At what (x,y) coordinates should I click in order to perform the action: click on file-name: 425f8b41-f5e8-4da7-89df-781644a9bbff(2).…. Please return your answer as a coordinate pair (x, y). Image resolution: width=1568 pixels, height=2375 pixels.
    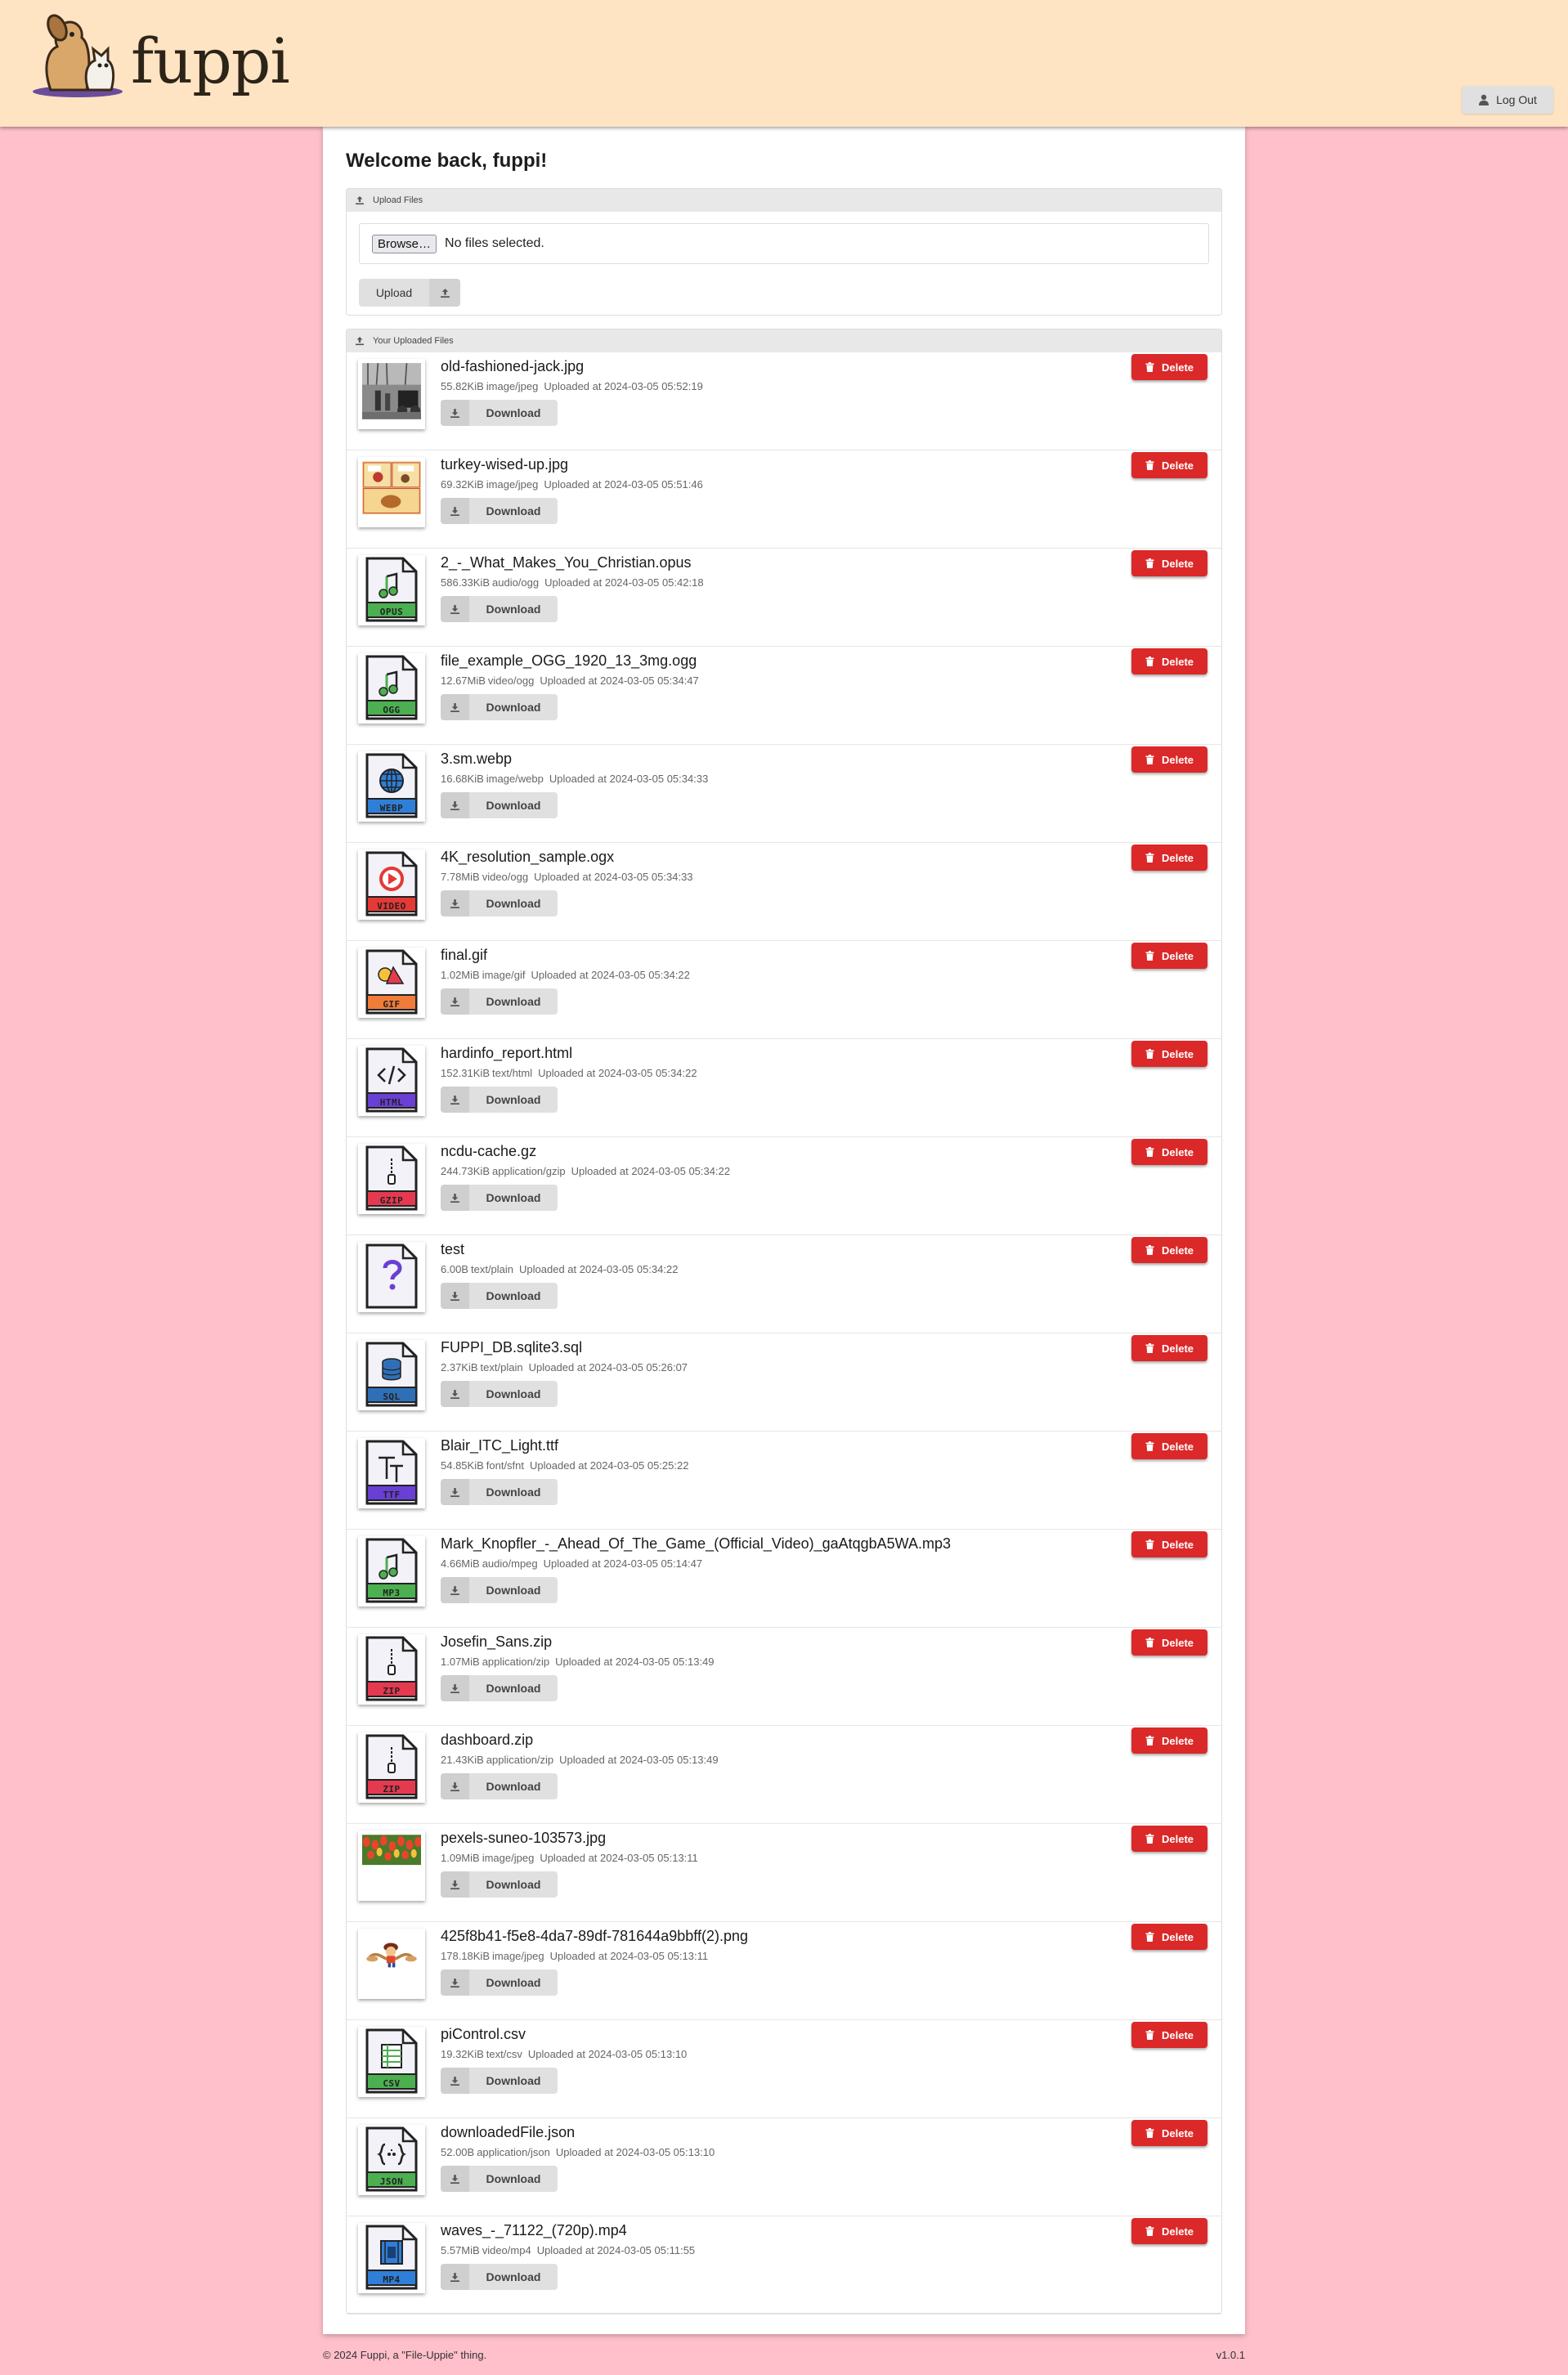
    Looking at the image, I should click on (594, 1936).